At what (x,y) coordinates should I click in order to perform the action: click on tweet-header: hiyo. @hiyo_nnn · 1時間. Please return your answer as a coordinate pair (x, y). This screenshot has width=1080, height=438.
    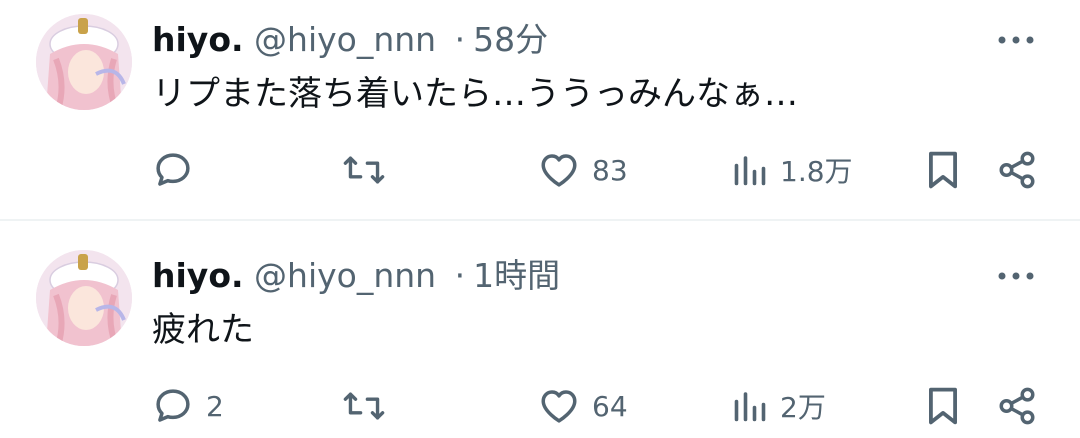
    Looking at the image, I should click on (356, 276).